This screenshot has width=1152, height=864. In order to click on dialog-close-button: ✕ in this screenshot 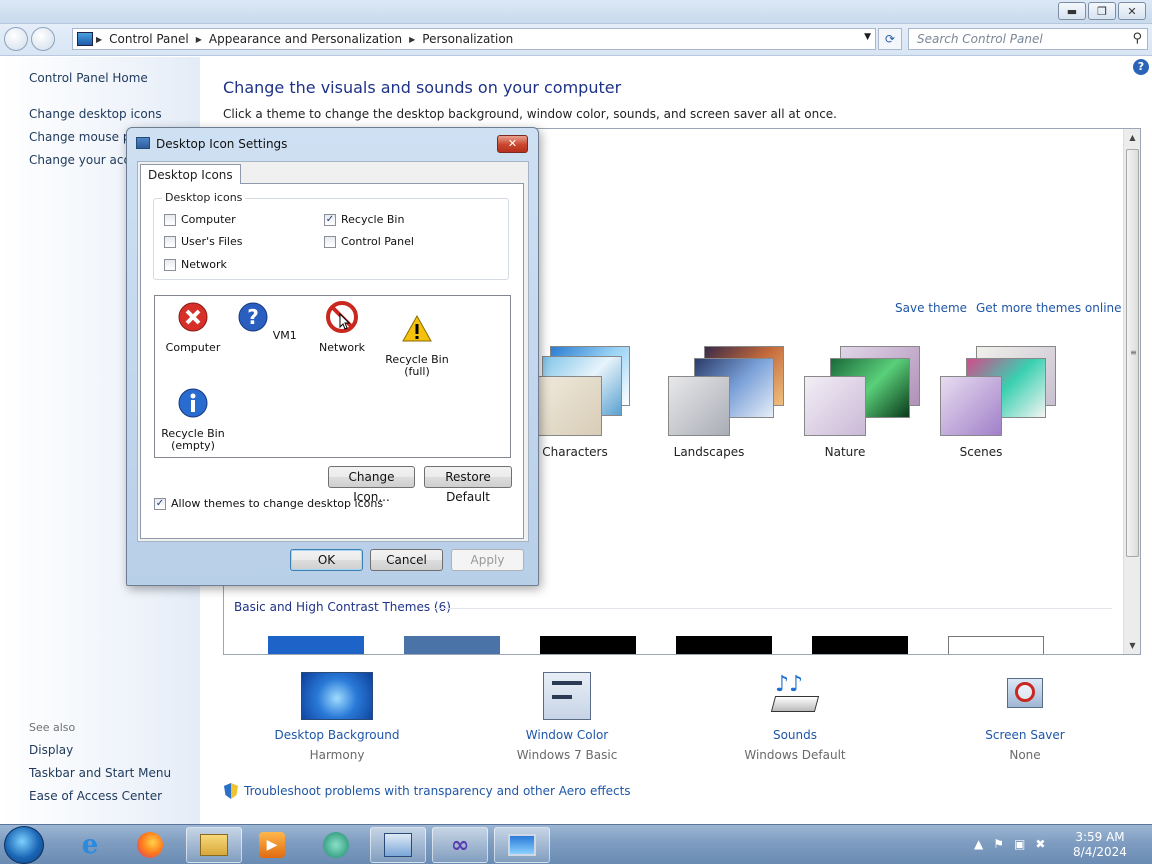, I will do `click(512, 144)`.